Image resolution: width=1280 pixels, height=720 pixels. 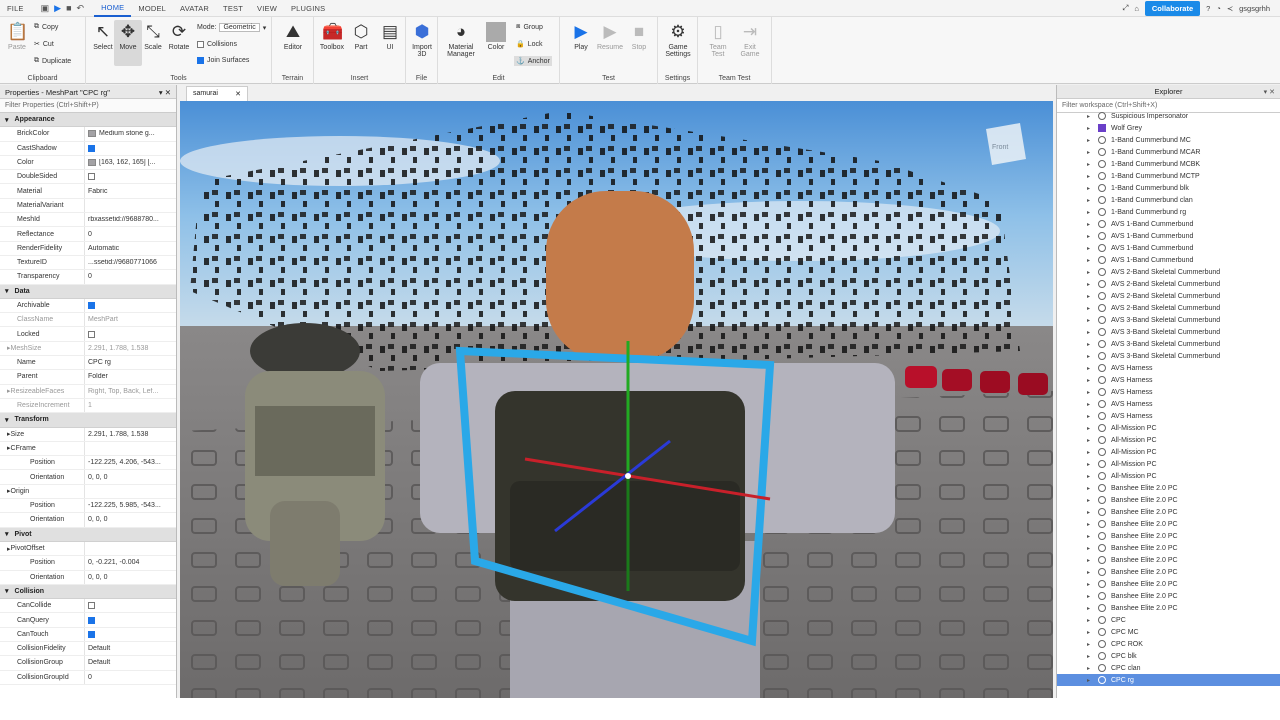 I want to click on close-icon: ▾ ✕, so click(x=165, y=92).